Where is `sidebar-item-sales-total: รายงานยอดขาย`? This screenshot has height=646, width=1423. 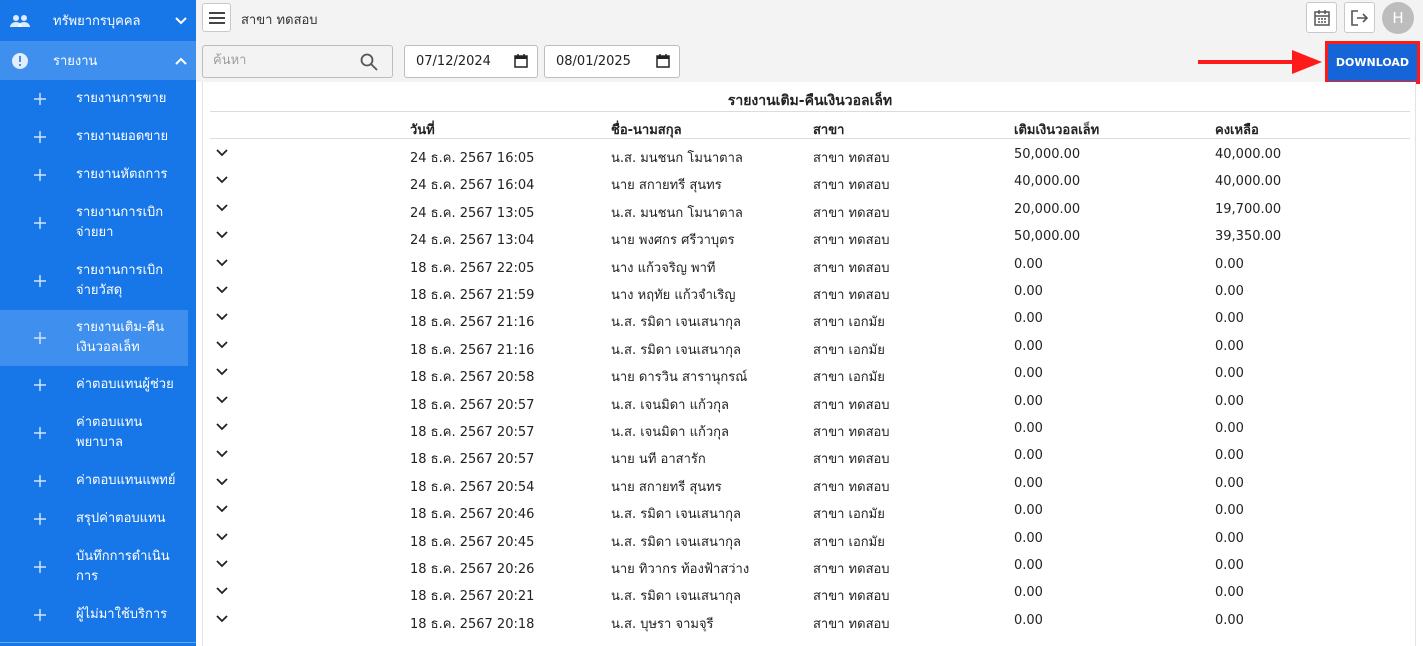
sidebar-item-sales-total: รายงานยอดขาย is located at coordinates (98, 137).